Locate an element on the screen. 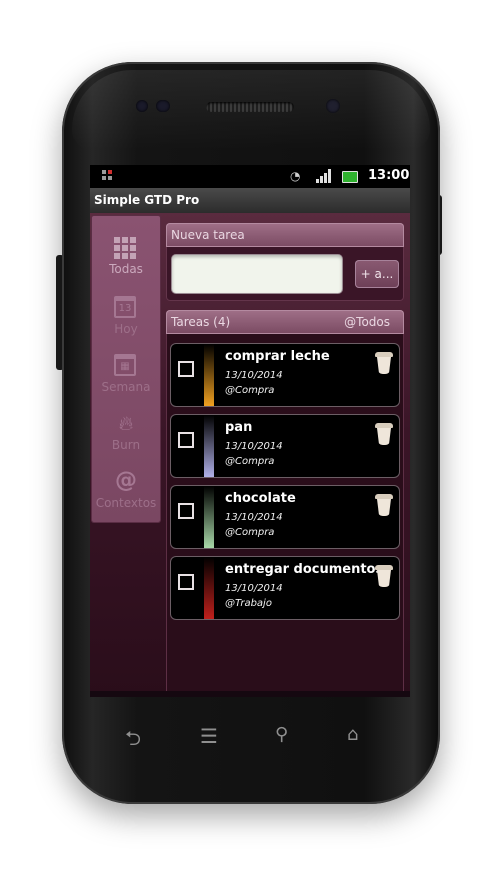  menu-icon: ☰ is located at coordinates (209, 736).